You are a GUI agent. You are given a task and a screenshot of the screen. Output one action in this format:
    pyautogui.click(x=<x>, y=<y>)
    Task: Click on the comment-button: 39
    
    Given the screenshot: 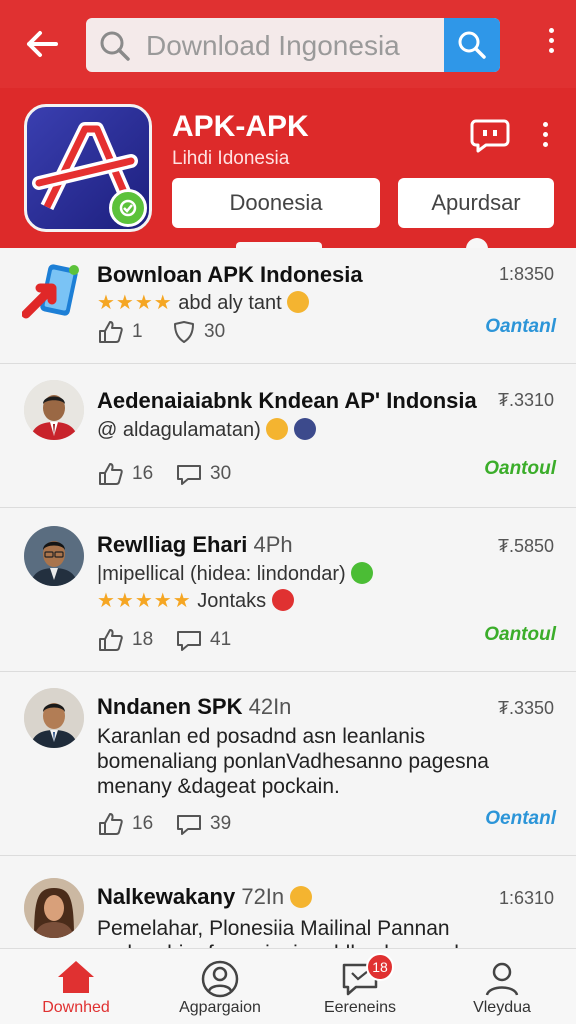 What is the action you would take?
    pyautogui.click(x=203, y=824)
    